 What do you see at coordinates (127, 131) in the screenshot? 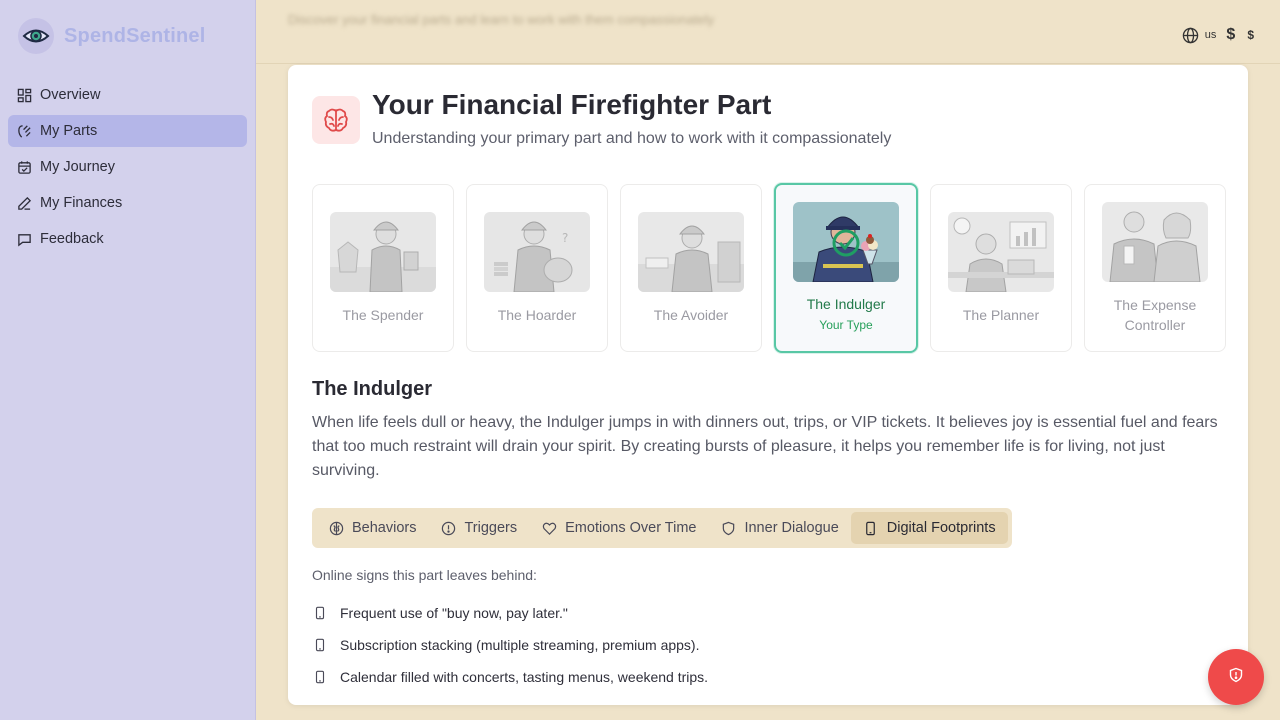
I see `sidebar-item-my-parts: My Parts` at bounding box center [127, 131].